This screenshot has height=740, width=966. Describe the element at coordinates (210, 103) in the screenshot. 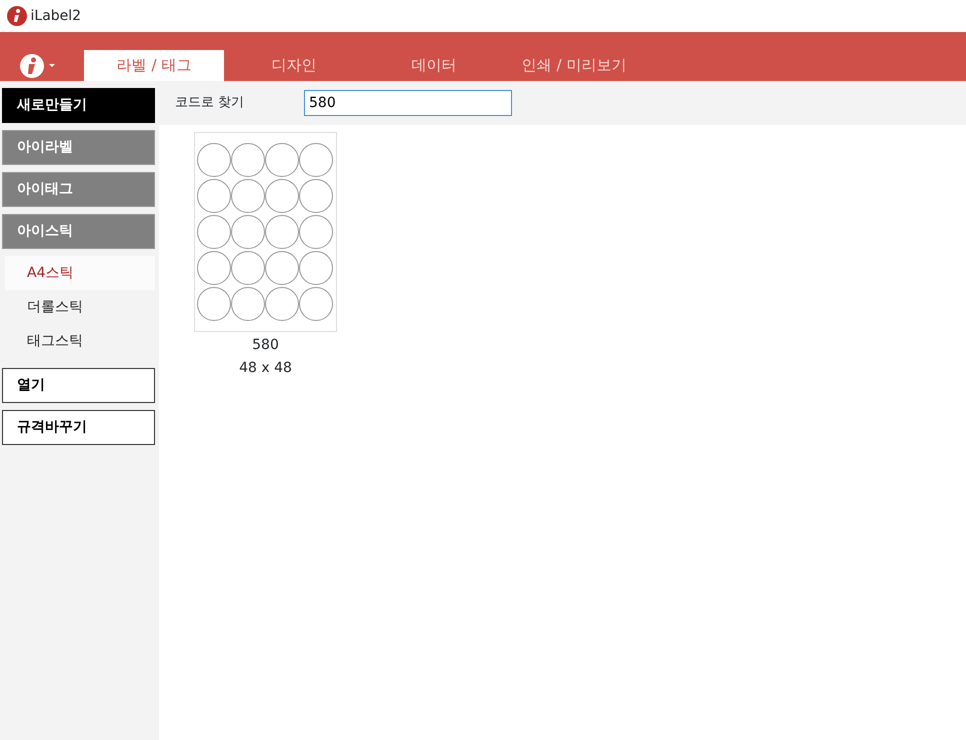

I see `search-label: 코드로 찾기` at that location.